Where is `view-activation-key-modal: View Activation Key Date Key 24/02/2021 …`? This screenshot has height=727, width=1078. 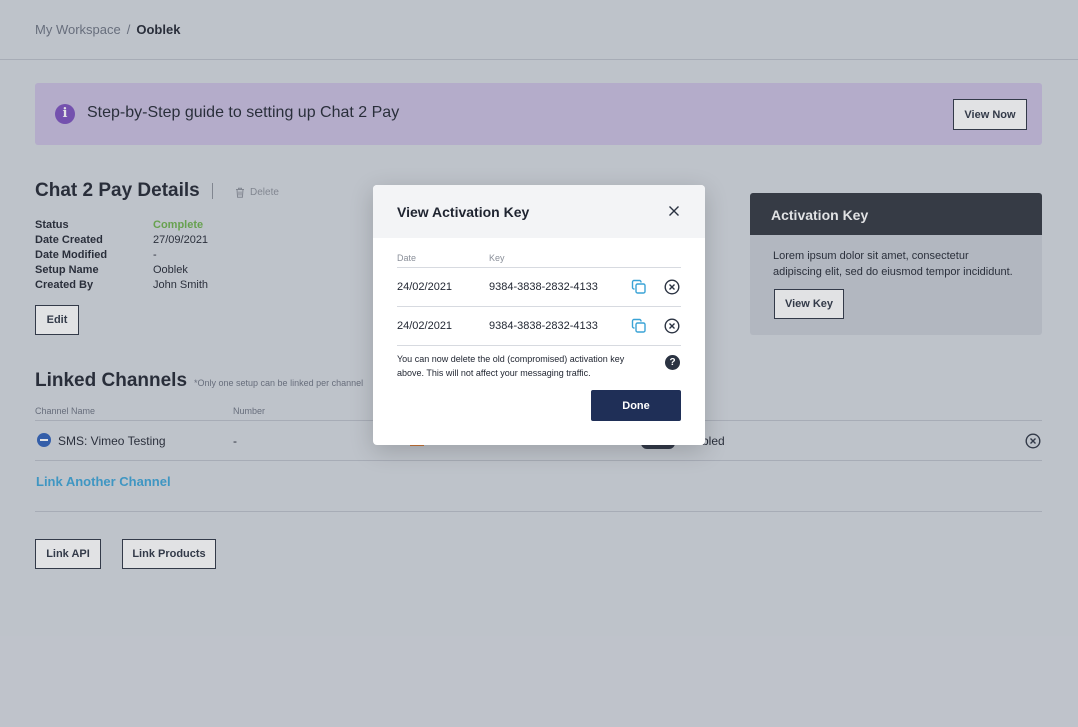 view-activation-key-modal: View Activation Key Date Key 24/02/2021 … is located at coordinates (539, 315).